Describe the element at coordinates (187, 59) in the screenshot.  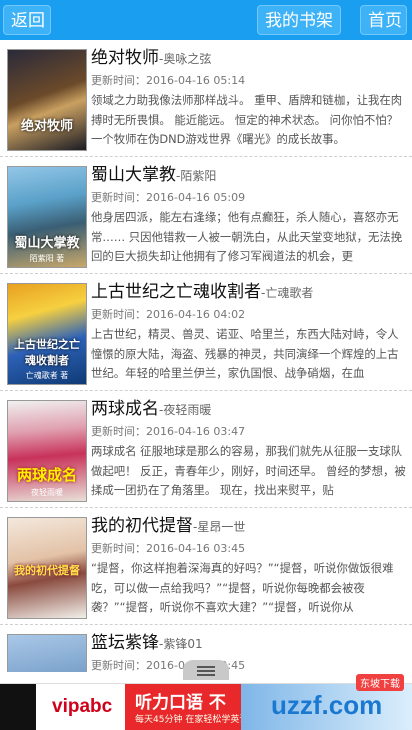
I see `book-author: 奥咏之弦` at that location.